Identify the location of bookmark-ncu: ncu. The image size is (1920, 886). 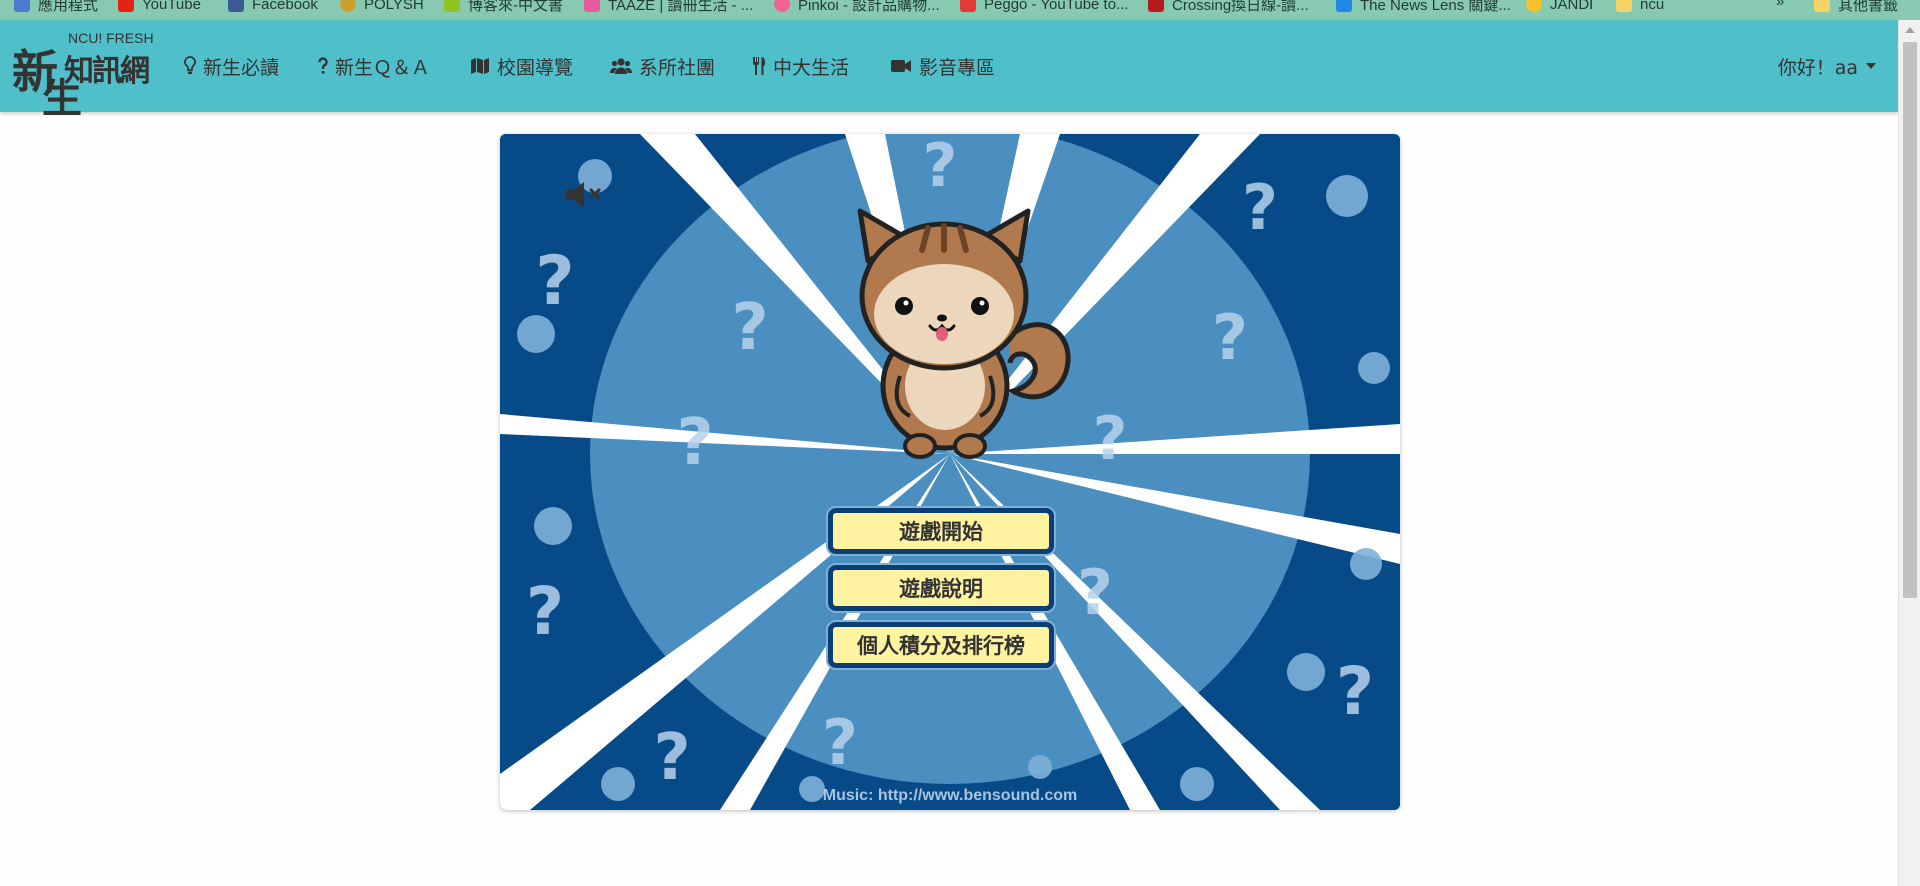
(1640, 7).